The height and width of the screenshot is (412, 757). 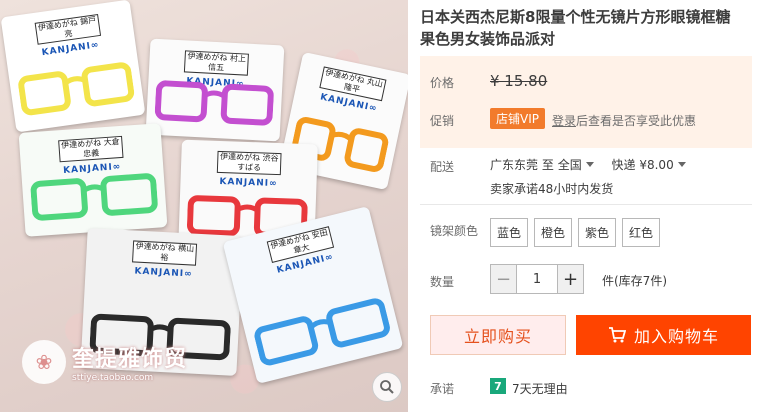 What do you see at coordinates (44, 362) in the screenshot?
I see `bunny-logo-icon: ❀` at bounding box center [44, 362].